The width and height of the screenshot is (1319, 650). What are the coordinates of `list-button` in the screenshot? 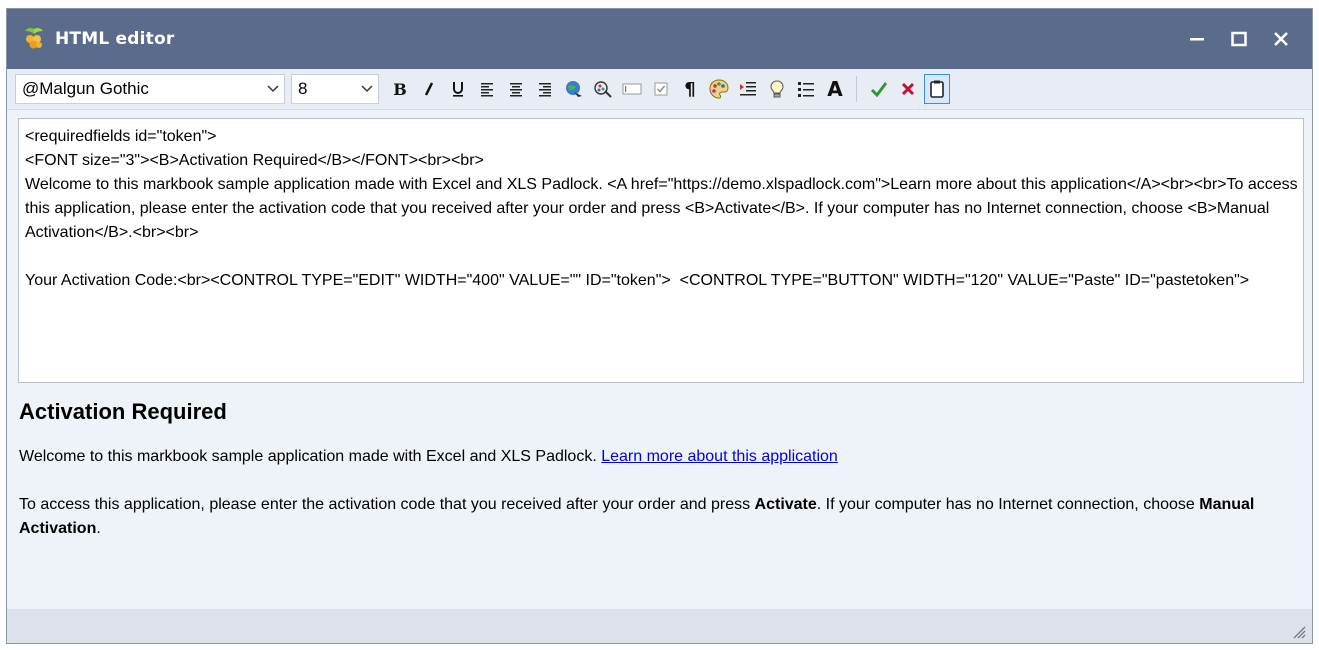 It's located at (806, 89).